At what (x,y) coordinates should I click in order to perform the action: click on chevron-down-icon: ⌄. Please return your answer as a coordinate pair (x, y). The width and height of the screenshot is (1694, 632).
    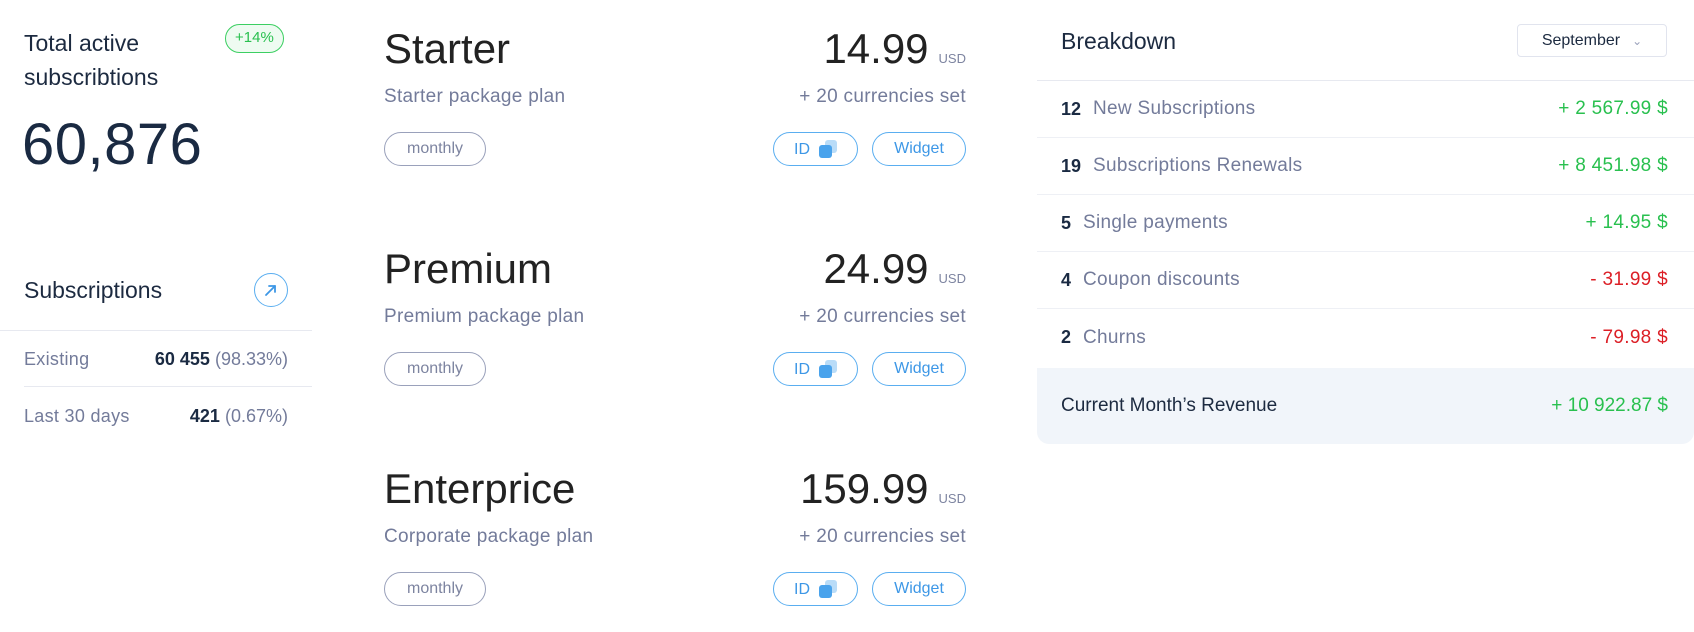
    Looking at the image, I should click on (1637, 40).